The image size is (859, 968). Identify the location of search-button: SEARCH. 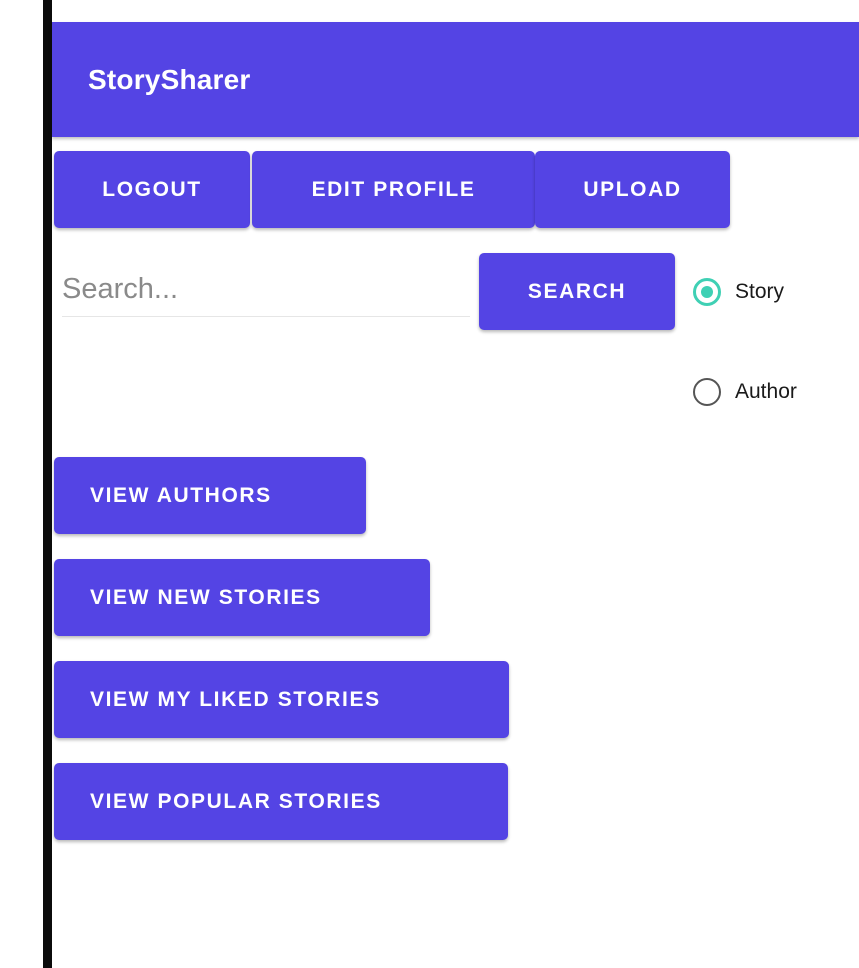
(577, 291).